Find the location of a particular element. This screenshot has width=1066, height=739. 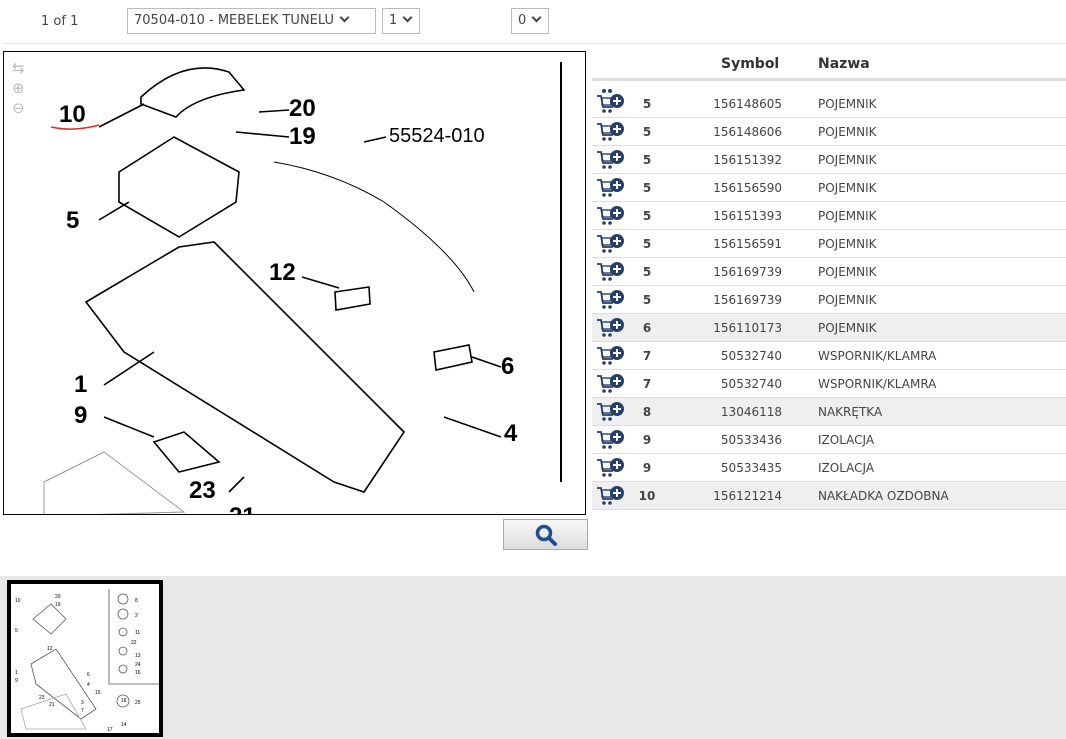

callout-label: 9 is located at coordinates (80, 415).